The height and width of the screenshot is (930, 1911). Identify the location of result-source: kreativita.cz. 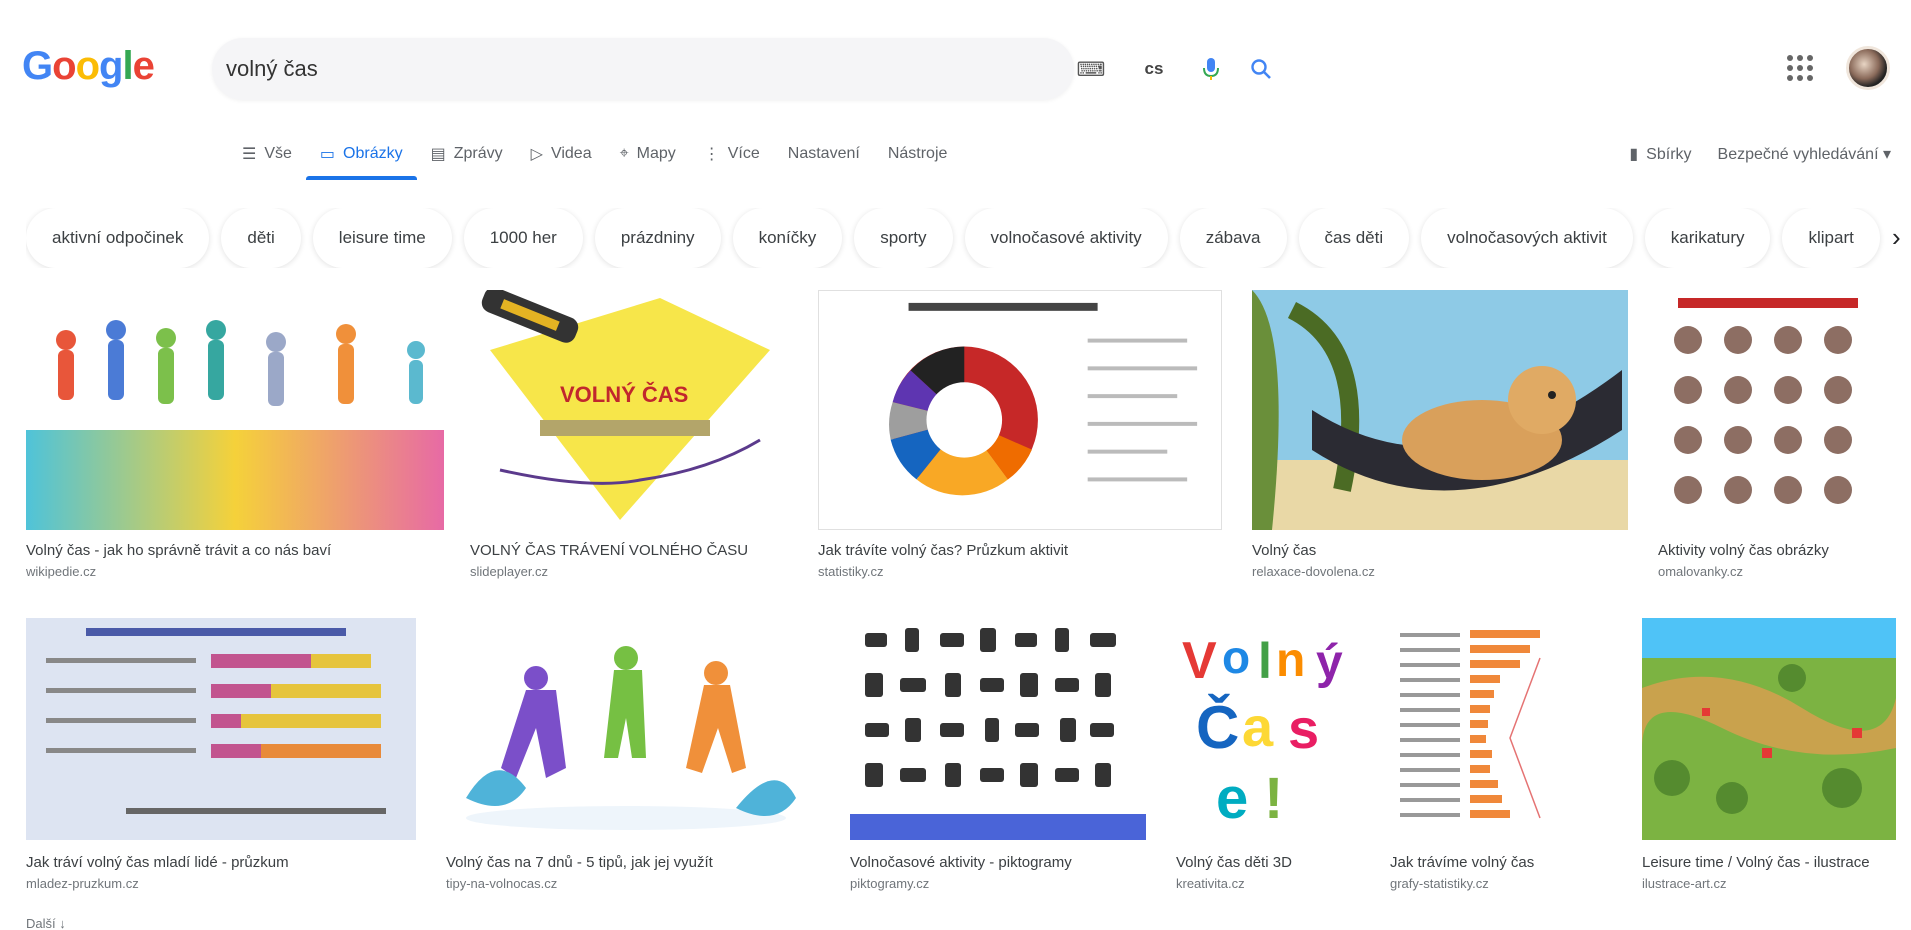
(1266, 883).